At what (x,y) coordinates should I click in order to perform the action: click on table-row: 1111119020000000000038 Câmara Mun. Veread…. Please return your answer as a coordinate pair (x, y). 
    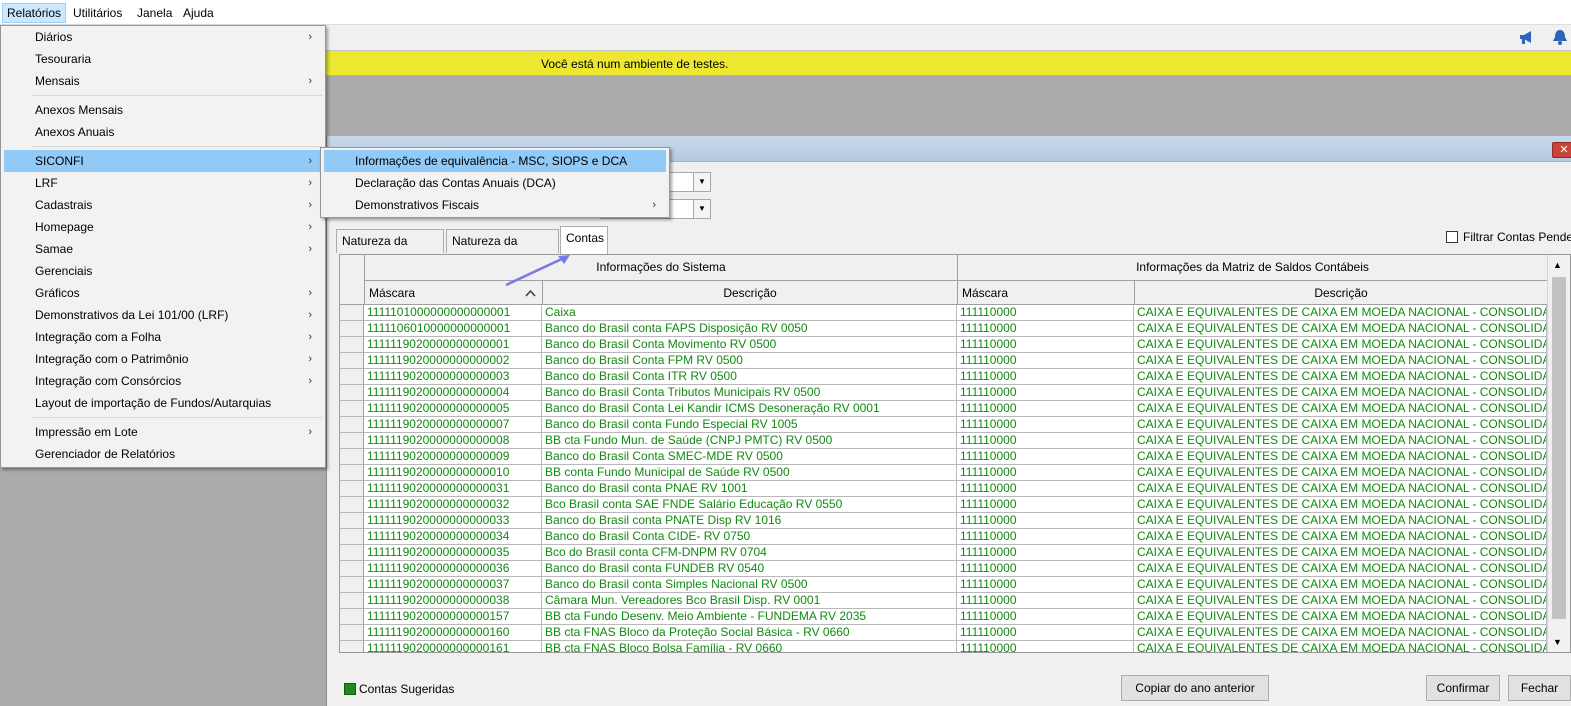
    Looking at the image, I should click on (955, 601).